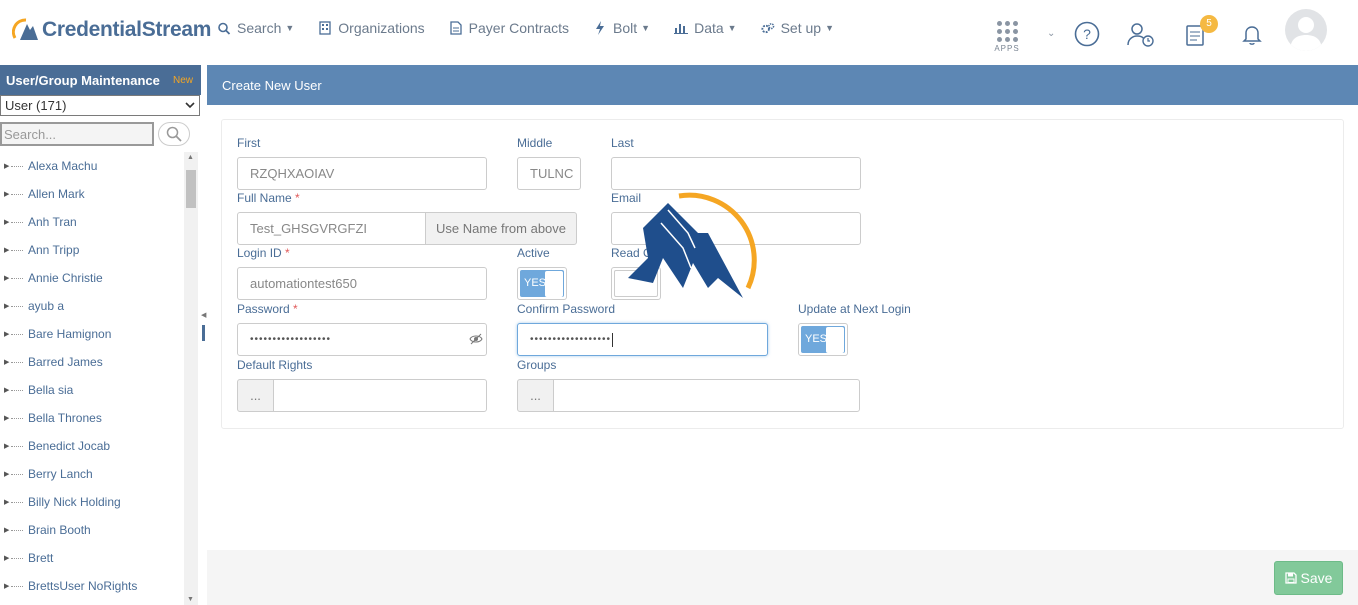 The height and width of the screenshot is (605, 1358). I want to click on user-group-select: User (171), so click(100, 105).